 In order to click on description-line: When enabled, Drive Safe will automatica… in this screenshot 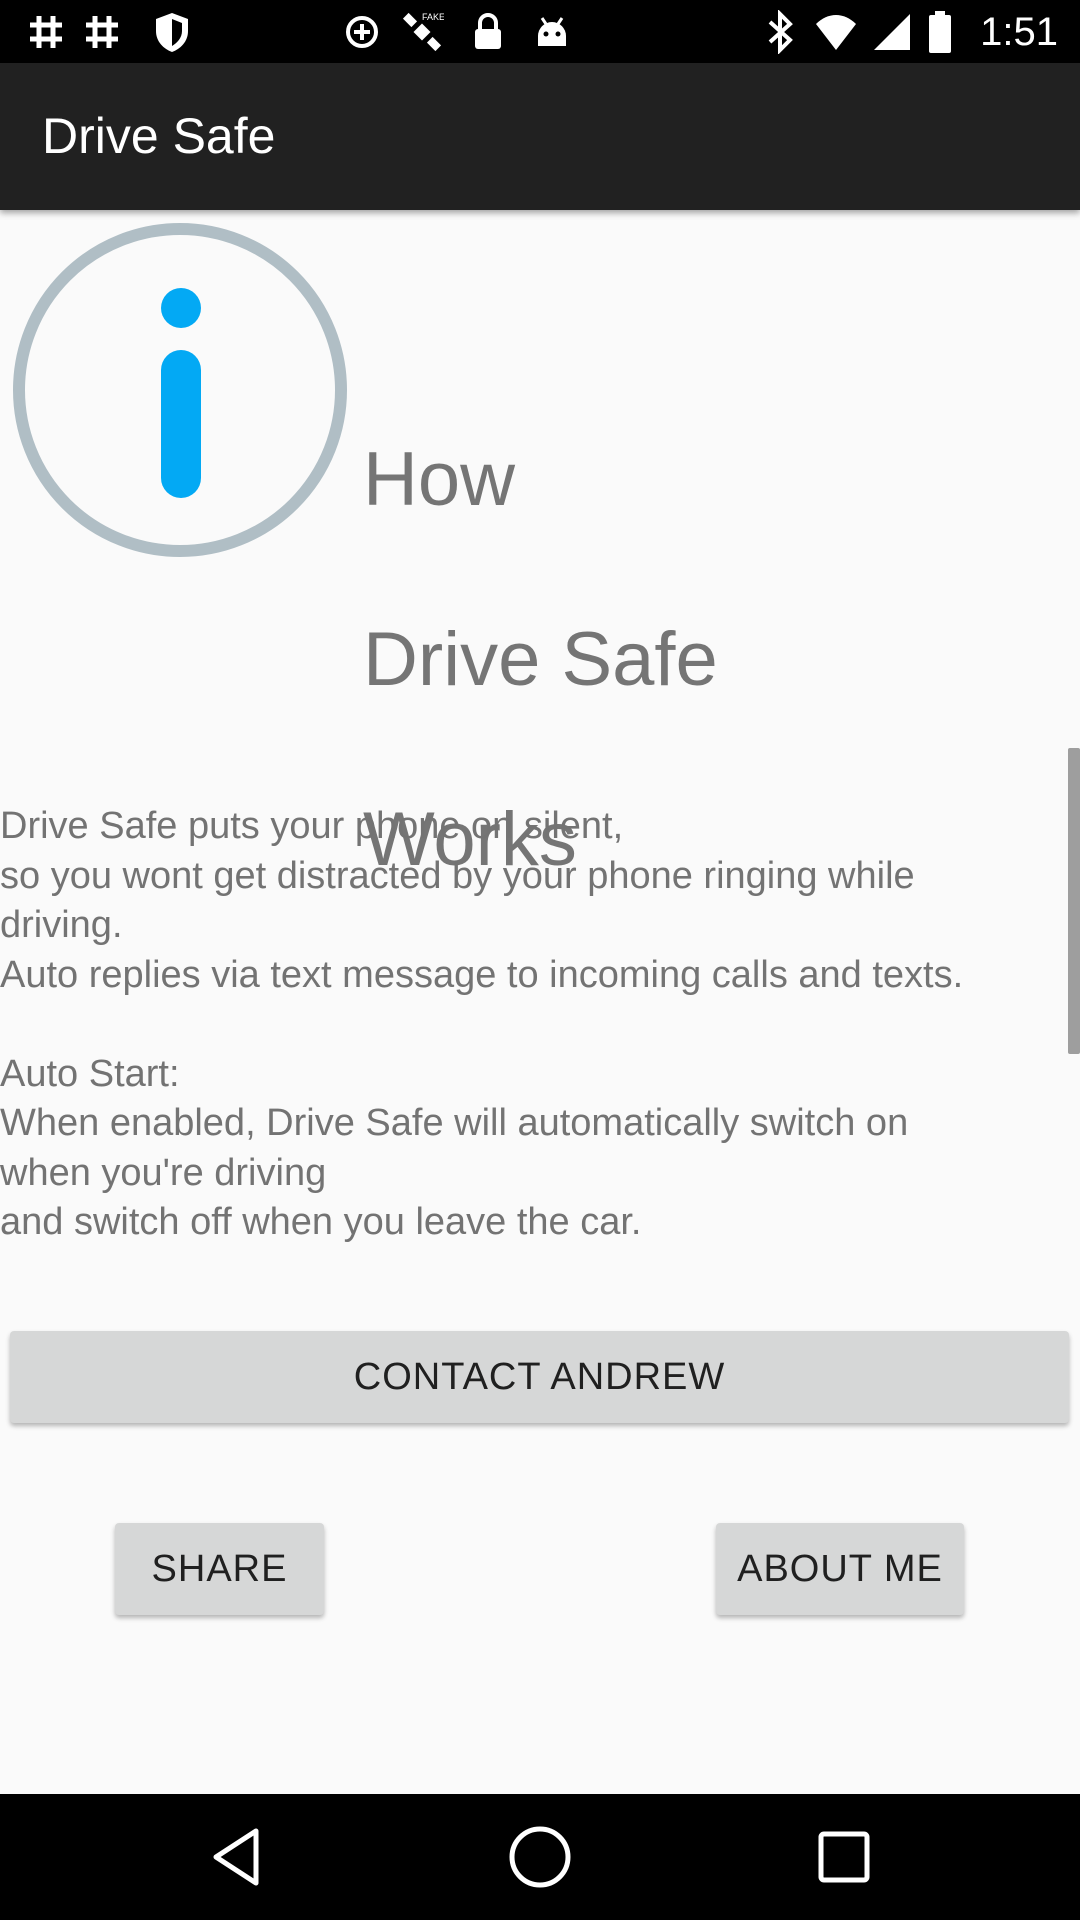, I will do `click(454, 1123)`.